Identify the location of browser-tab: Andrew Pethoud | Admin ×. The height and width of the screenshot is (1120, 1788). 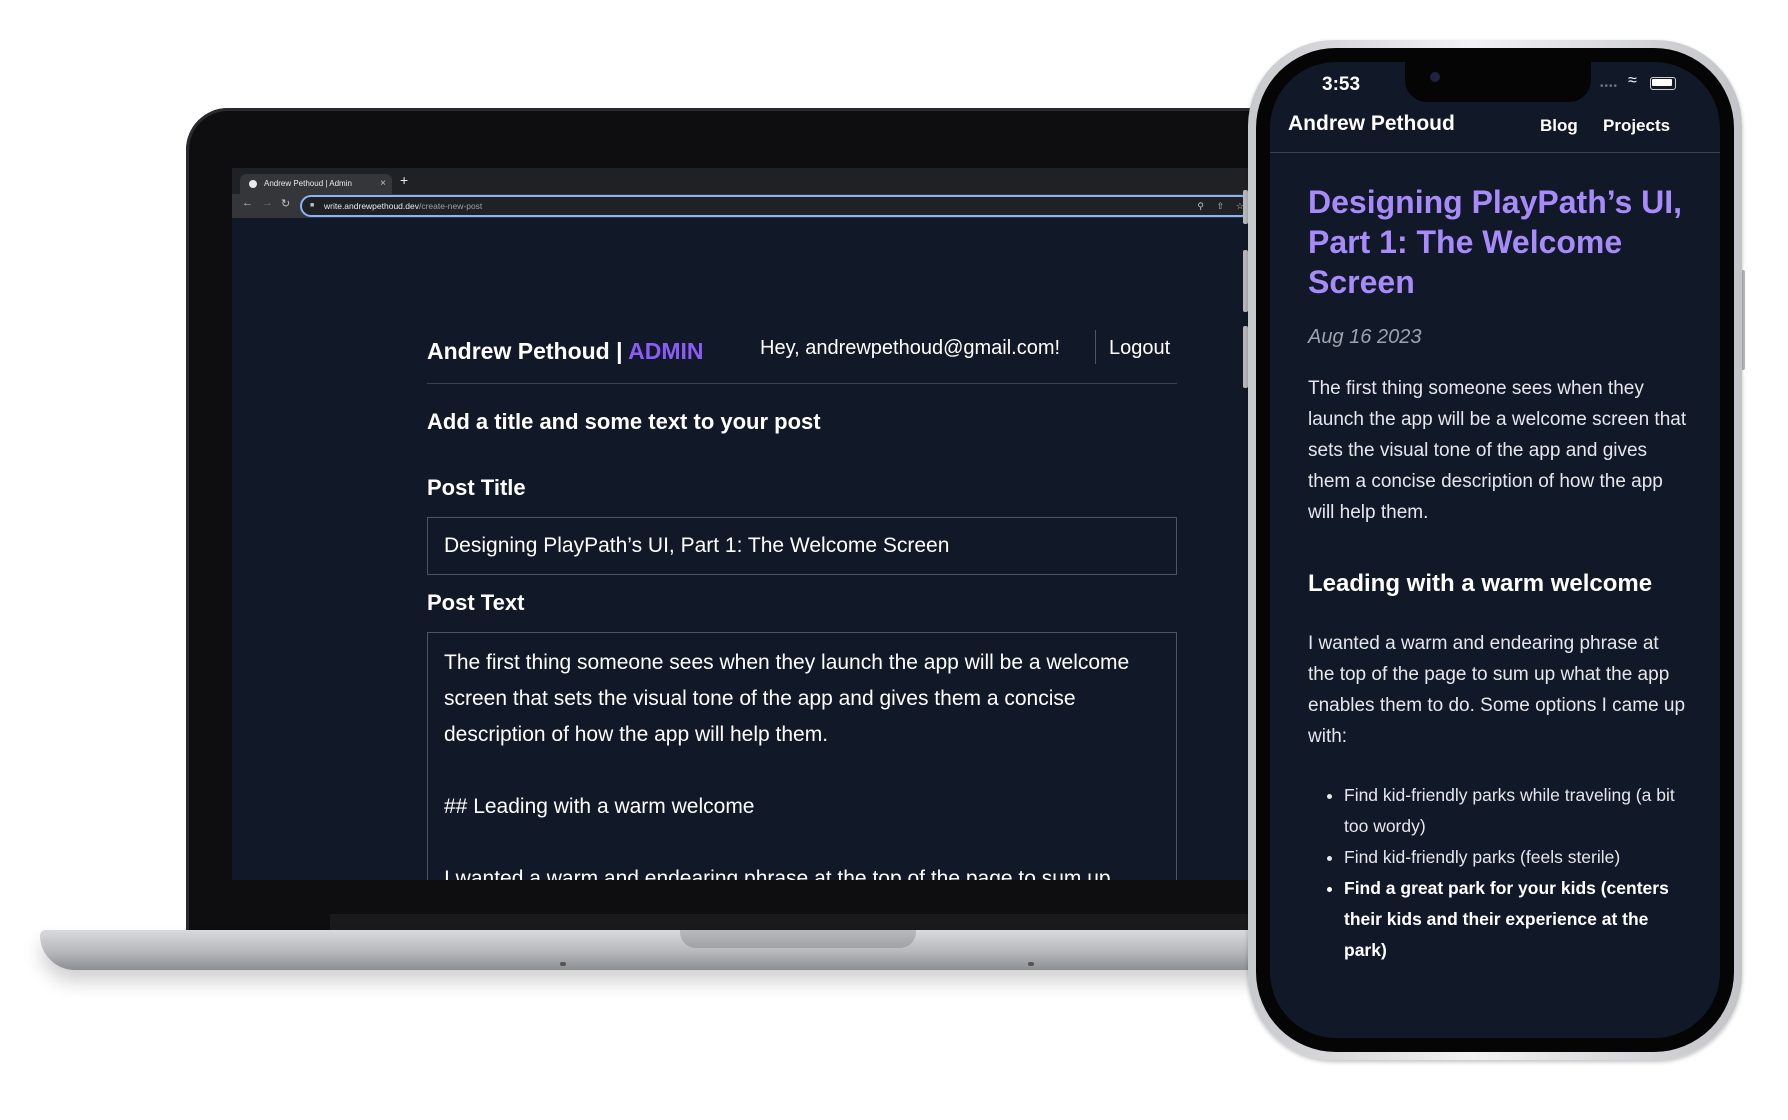
(316, 184).